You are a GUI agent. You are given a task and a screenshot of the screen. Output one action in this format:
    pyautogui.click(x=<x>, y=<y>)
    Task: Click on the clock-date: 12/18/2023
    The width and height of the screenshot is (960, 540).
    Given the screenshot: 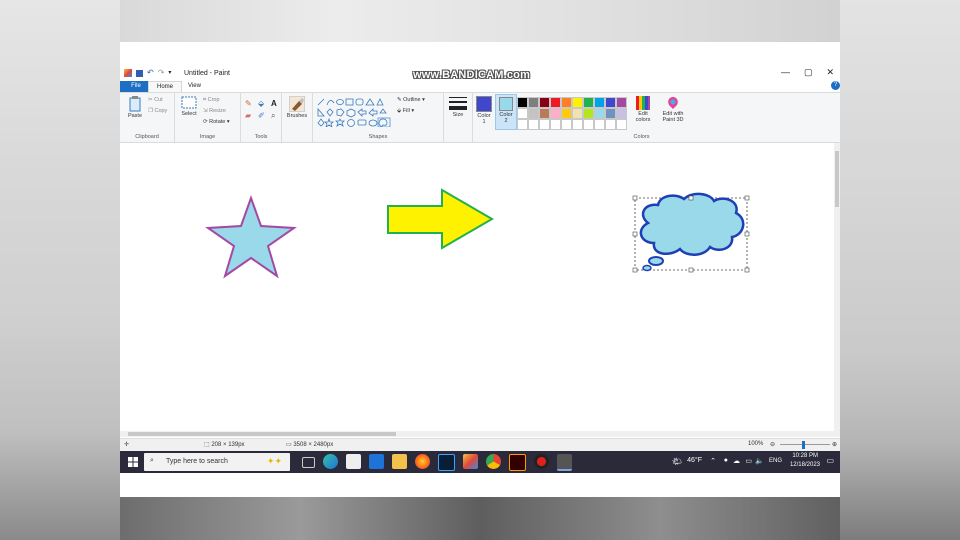 What is the action you would take?
    pyautogui.click(x=805, y=465)
    